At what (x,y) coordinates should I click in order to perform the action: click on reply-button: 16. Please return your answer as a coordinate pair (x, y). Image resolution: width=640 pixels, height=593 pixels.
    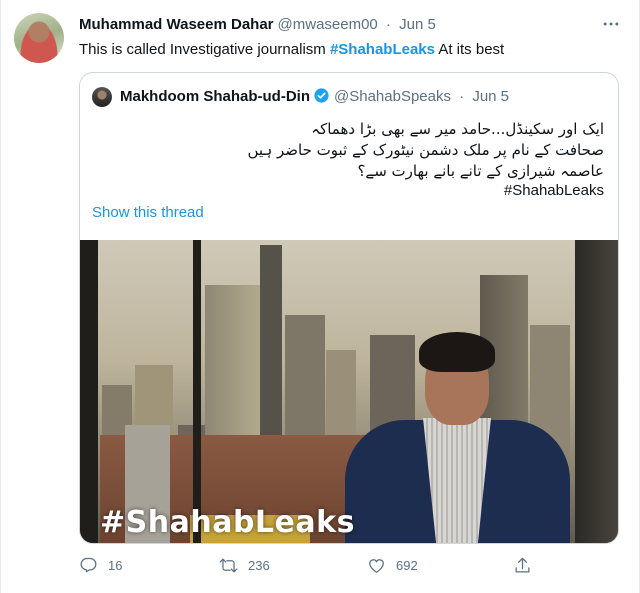
    Looking at the image, I should click on (100, 565).